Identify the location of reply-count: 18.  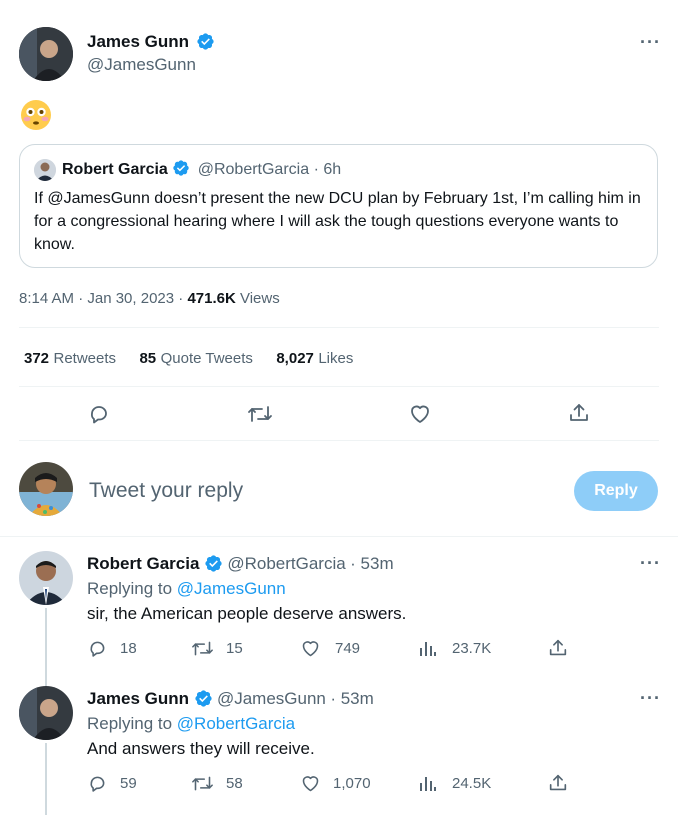
(128, 648).